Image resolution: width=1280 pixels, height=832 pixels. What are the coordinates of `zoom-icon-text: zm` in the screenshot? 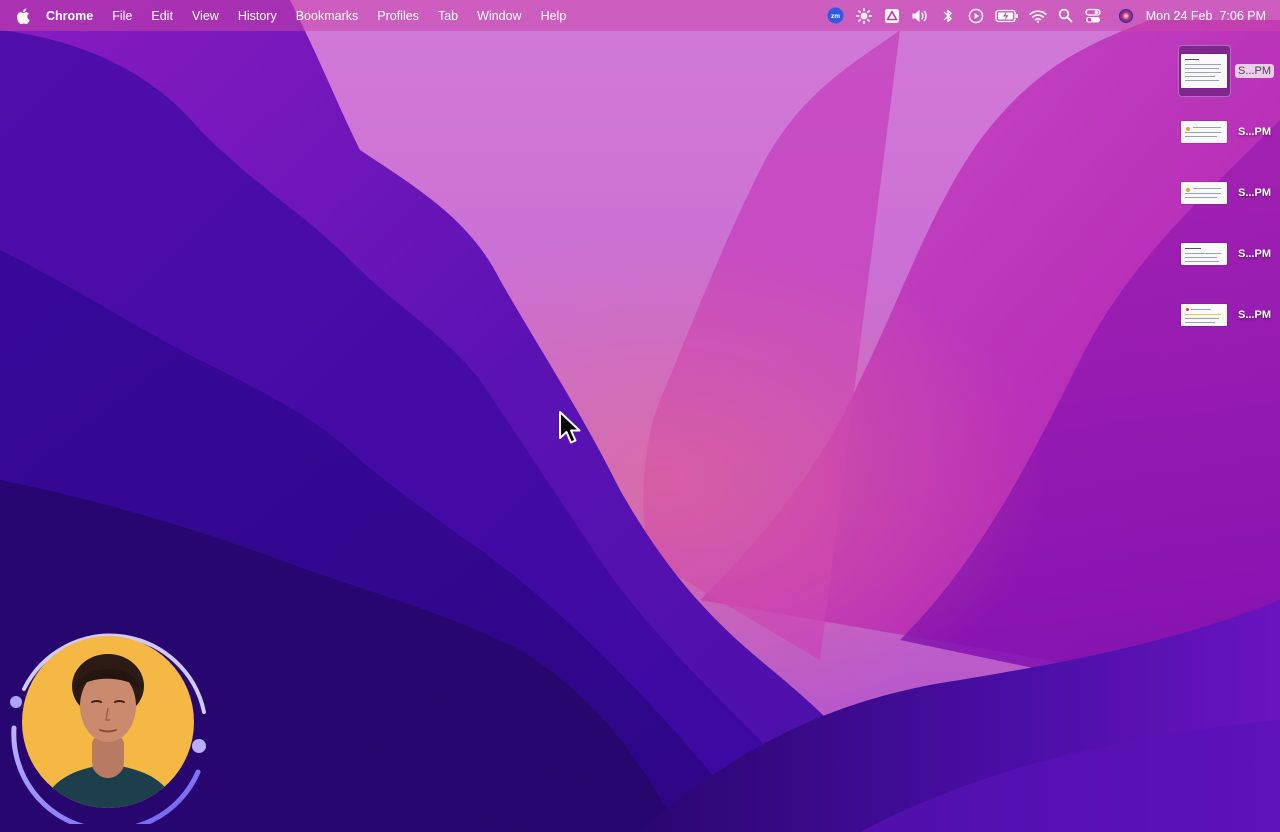 It's located at (835, 16).